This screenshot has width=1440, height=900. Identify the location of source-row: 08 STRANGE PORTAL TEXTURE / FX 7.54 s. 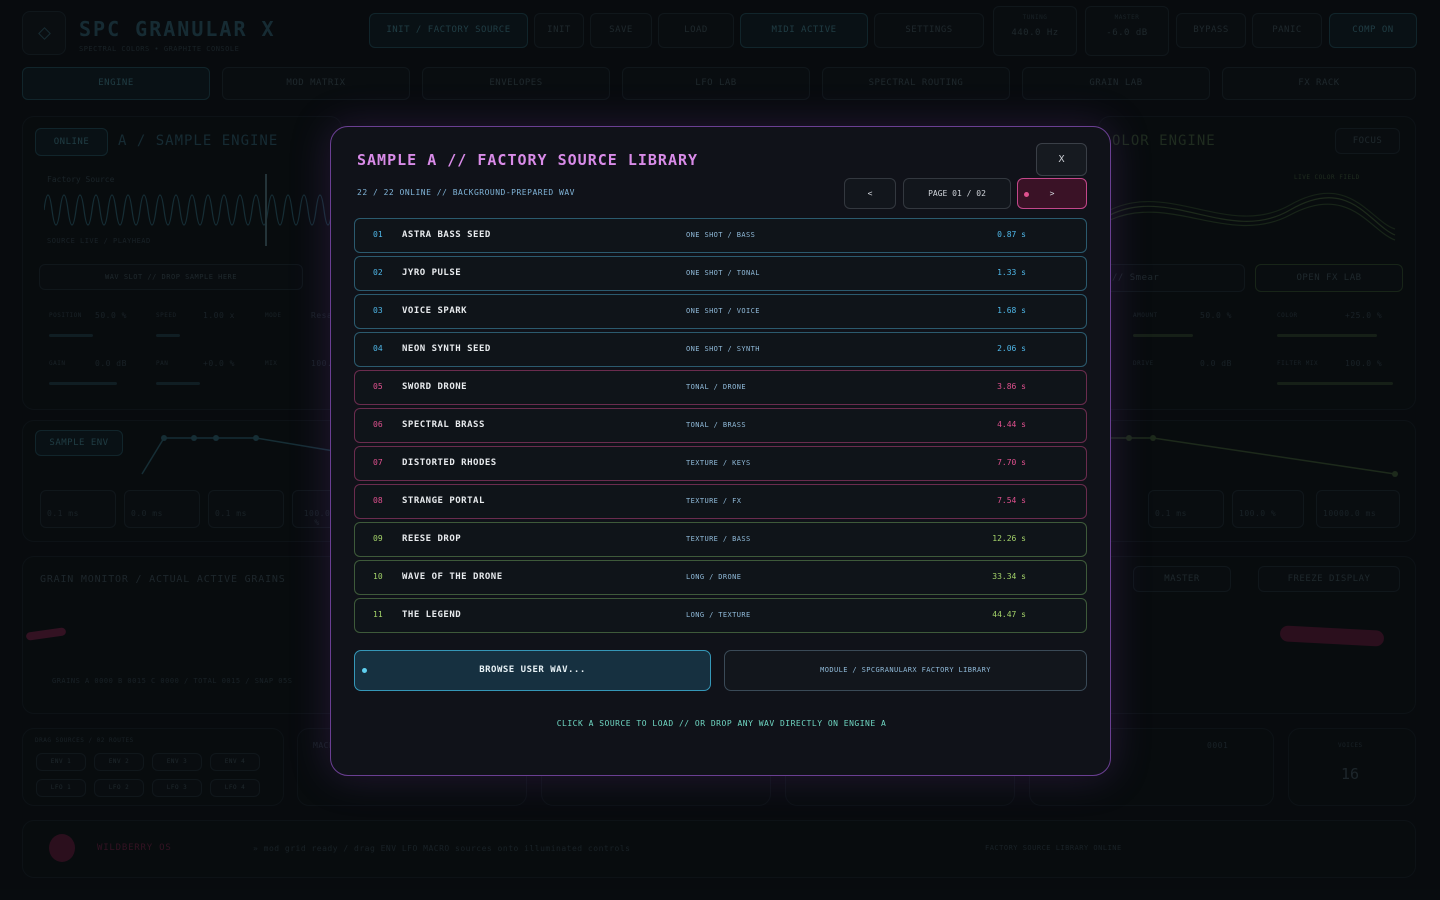
(720, 501).